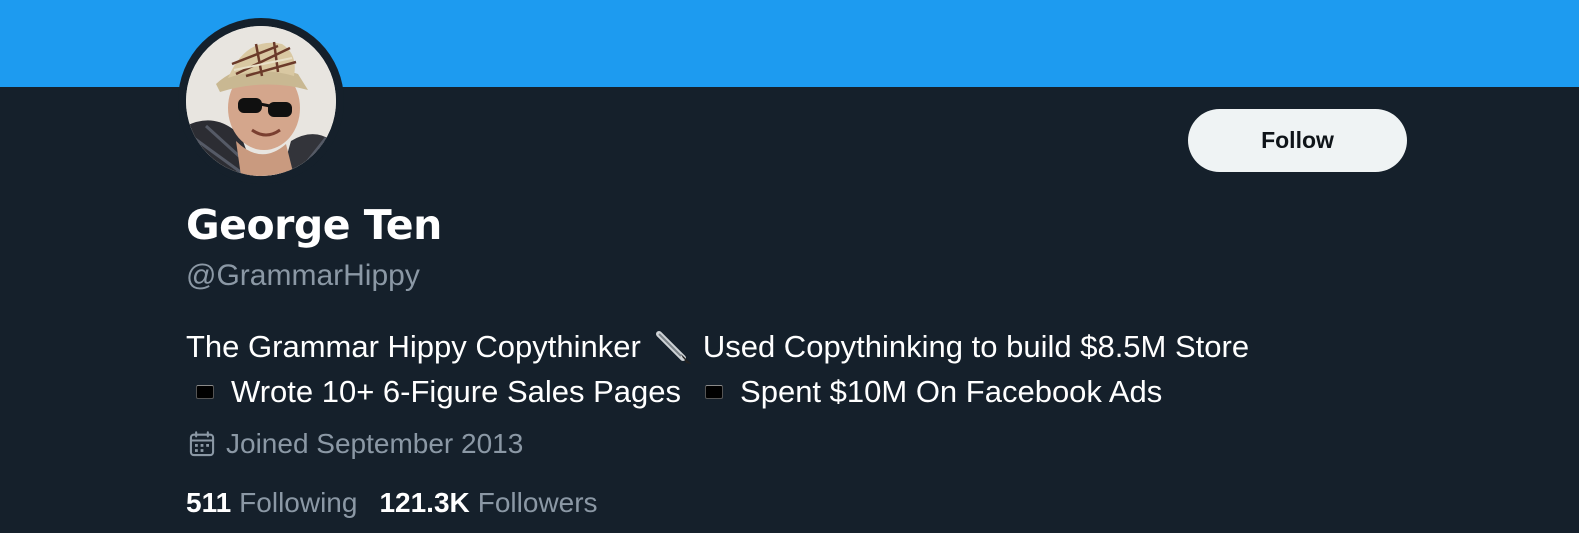  I want to click on avatar-frame, so click(261, 101).